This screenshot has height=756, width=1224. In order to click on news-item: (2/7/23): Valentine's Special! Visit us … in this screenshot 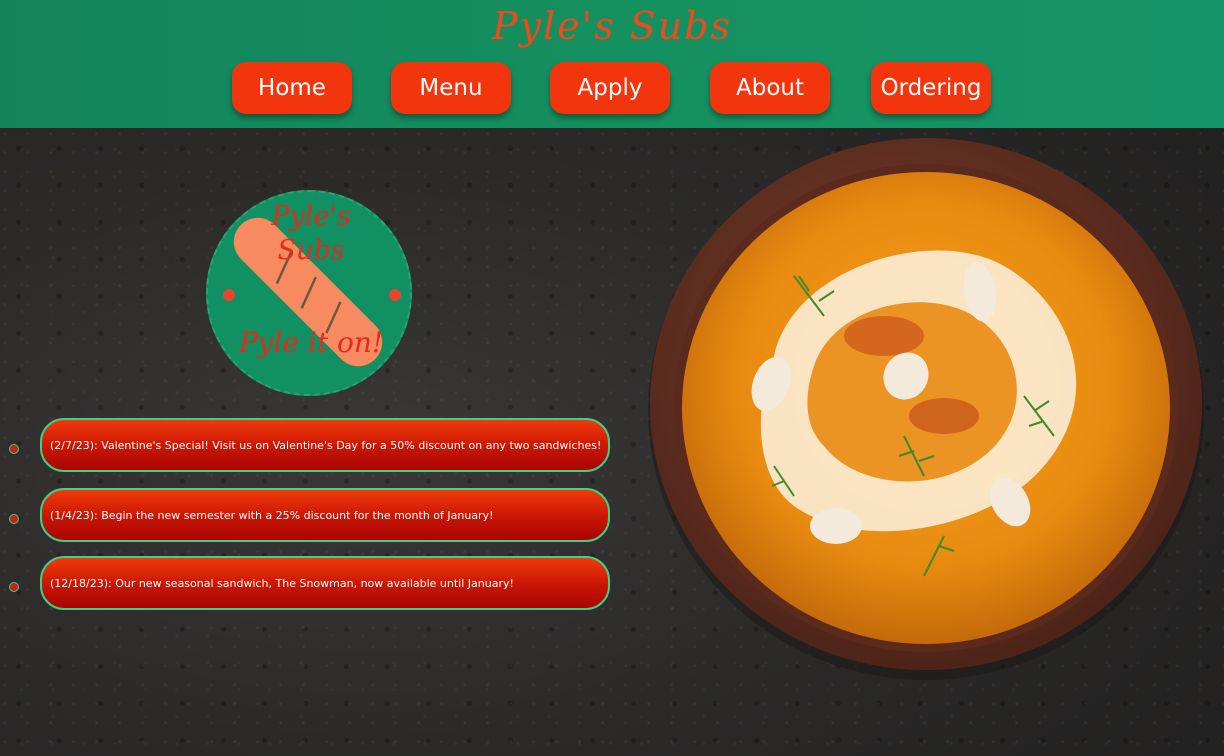, I will do `click(325, 445)`.